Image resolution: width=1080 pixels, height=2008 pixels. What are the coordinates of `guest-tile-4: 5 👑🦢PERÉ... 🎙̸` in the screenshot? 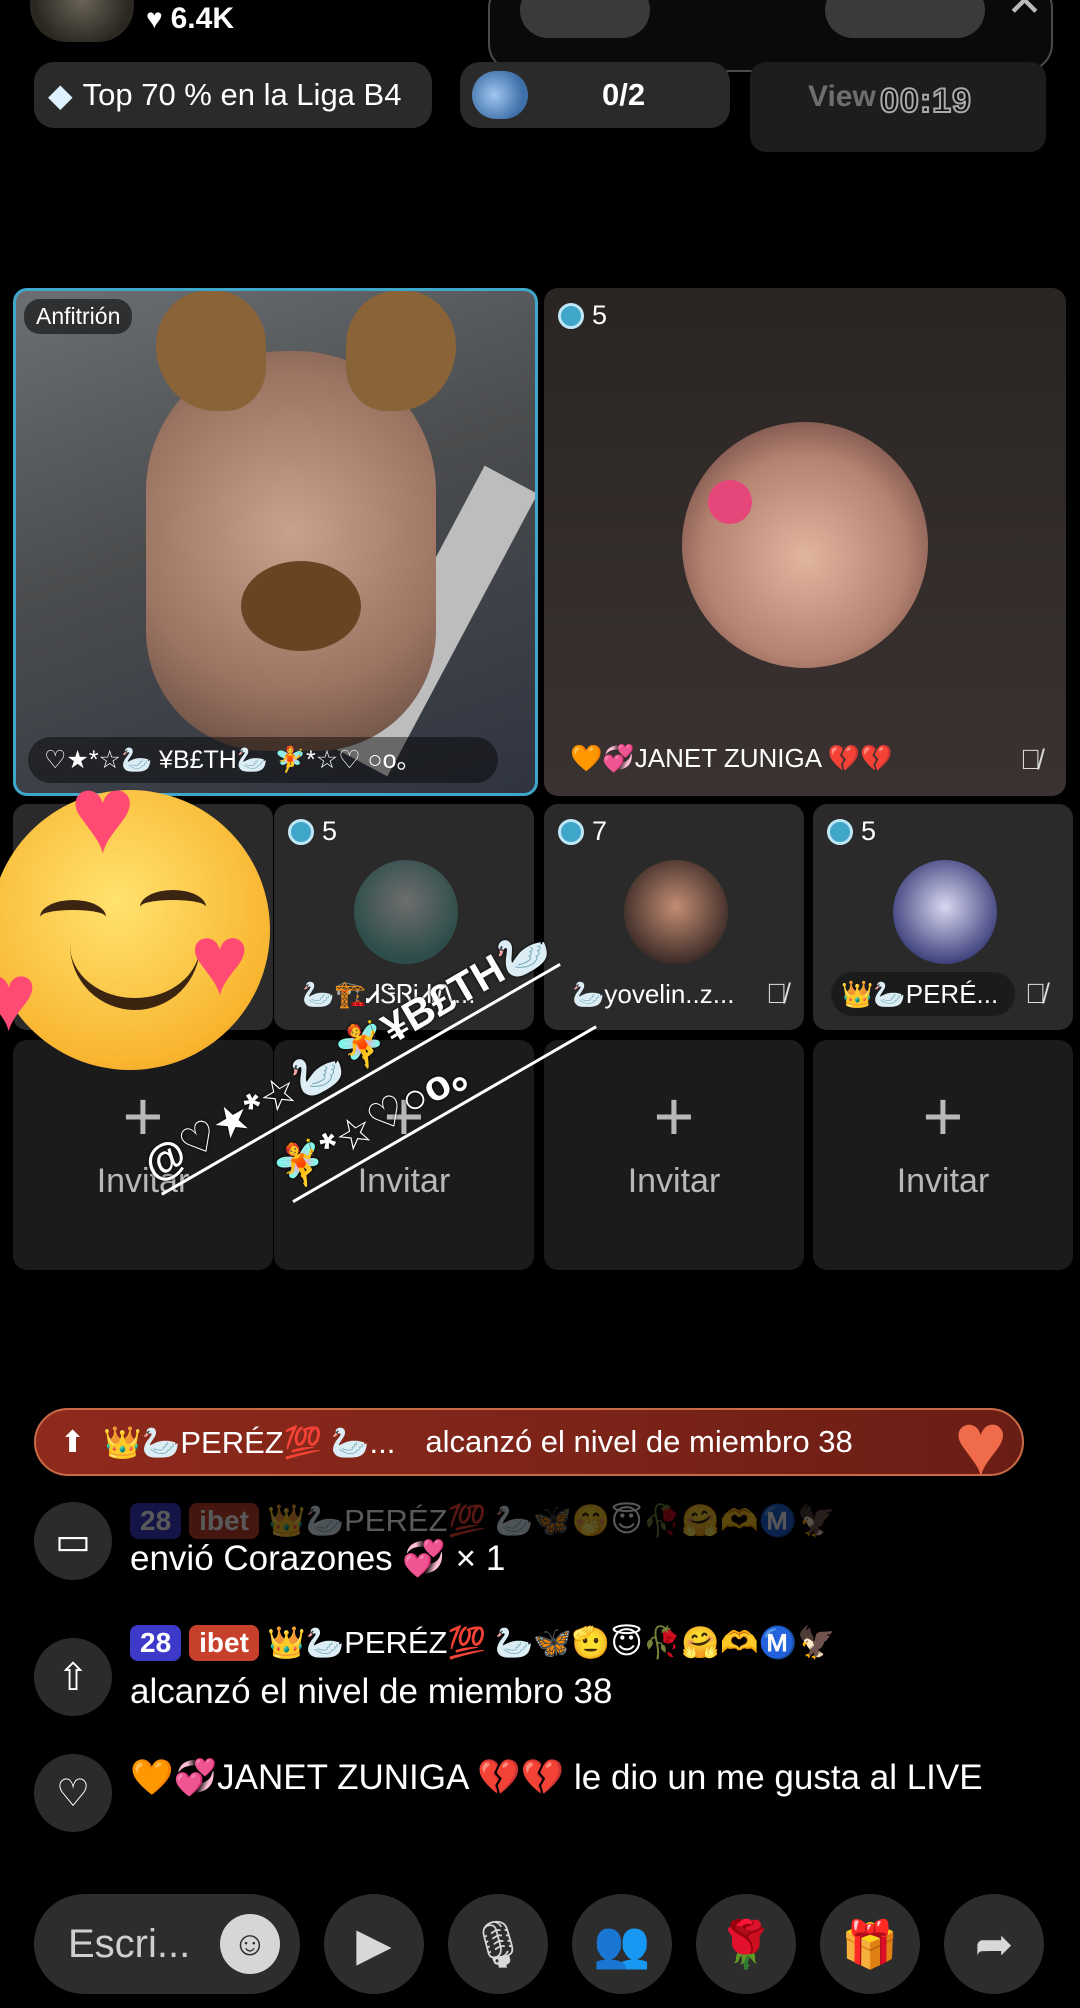 It's located at (943, 917).